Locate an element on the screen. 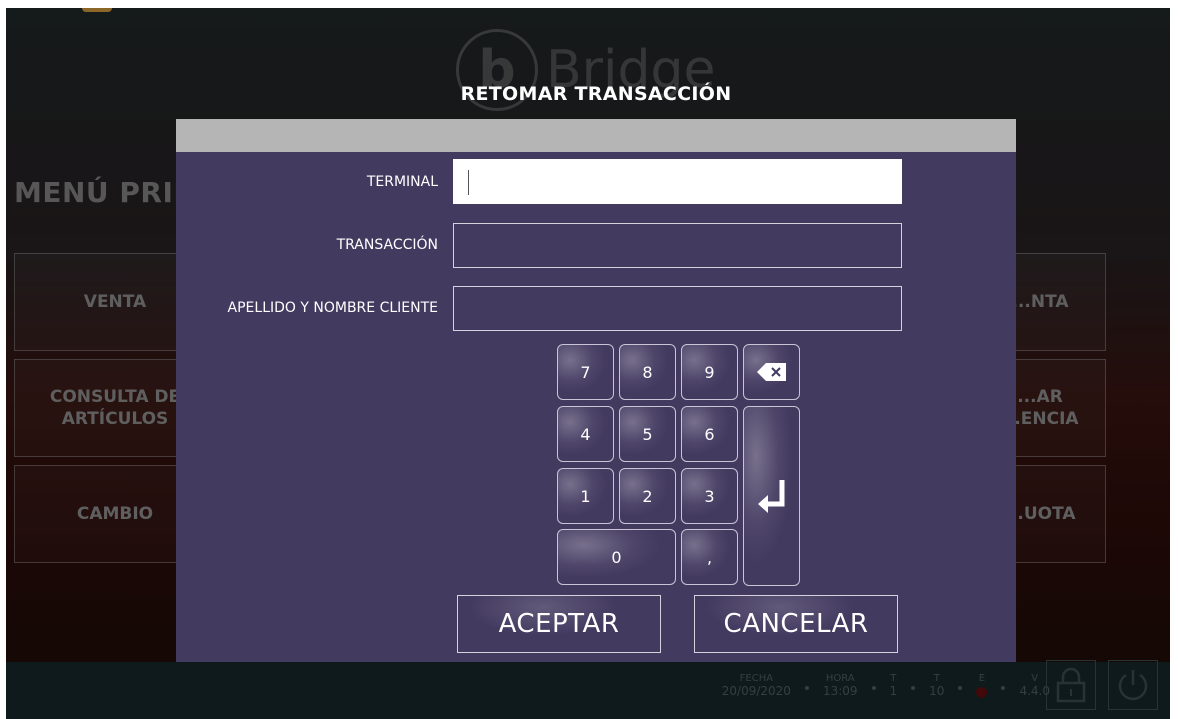 Image resolution: width=1178 pixels, height=719 pixels. key-6: 6 is located at coordinates (709, 434).